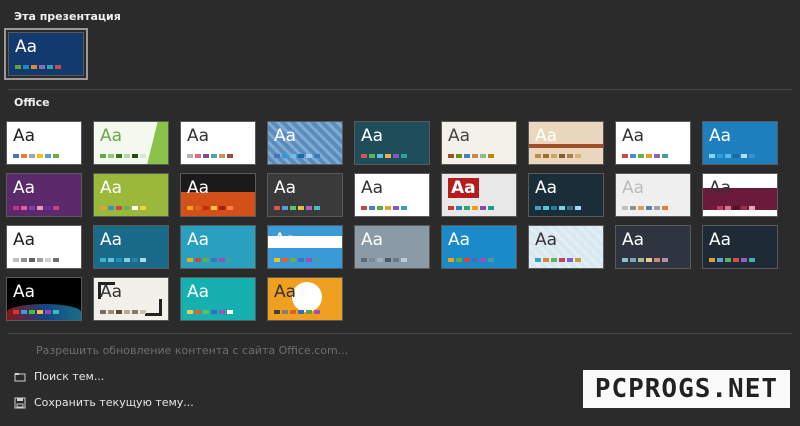  Describe the element at coordinates (400, 333) in the screenshot. I see `divider` at that location.